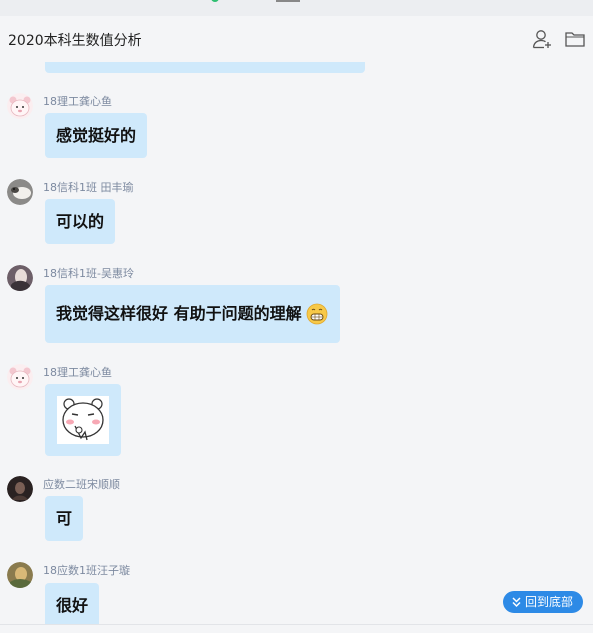  Describe the element at coordinates (296, 8) in the screenshot. I see `top-status-strip` at that location.